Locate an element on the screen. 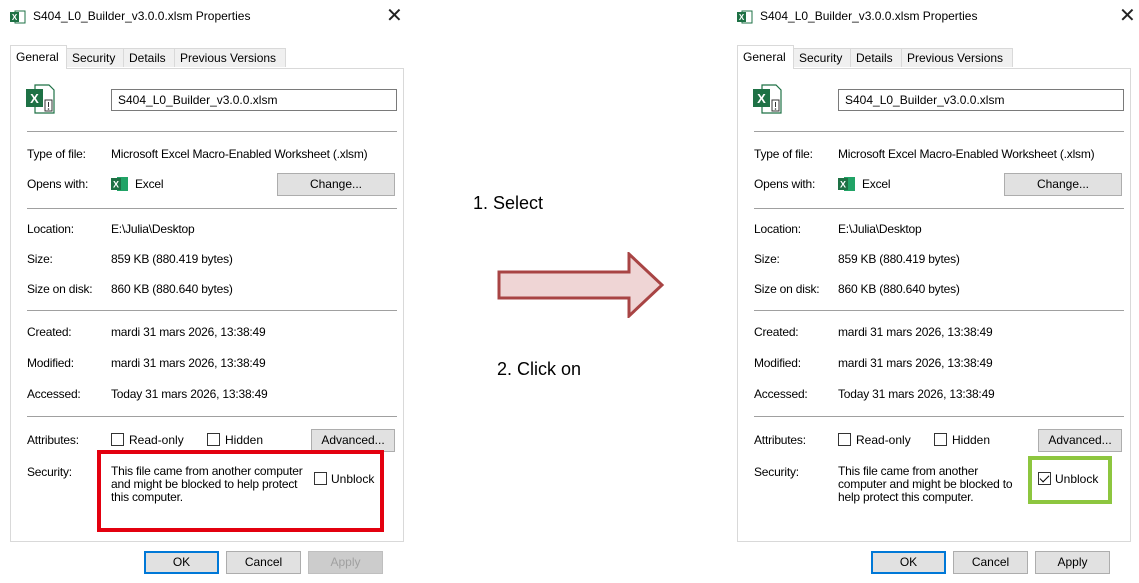  arrow-right-icon is located at coordinates (581, 285).